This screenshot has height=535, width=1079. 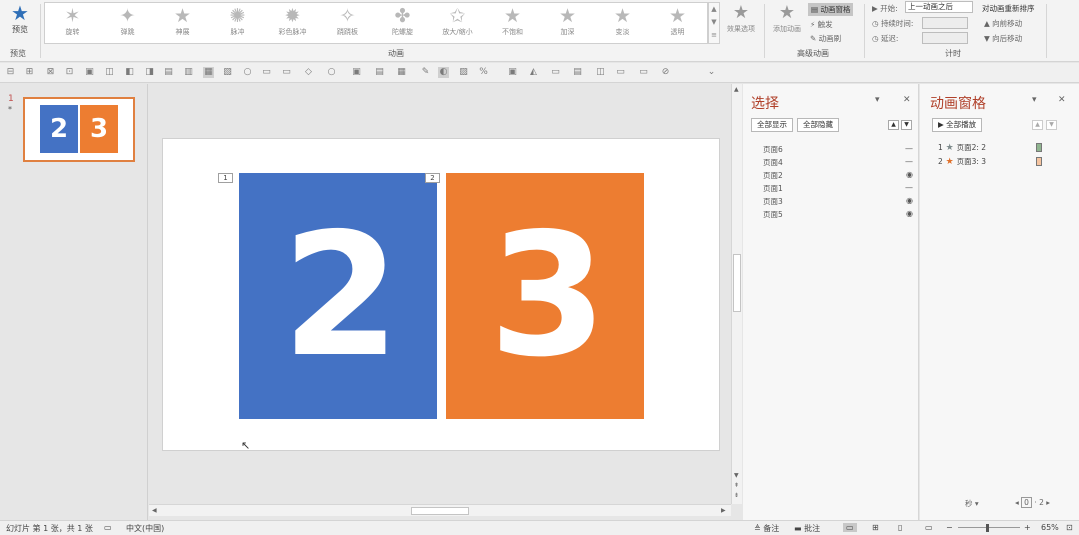 What do you see at coordinates (266, 72) in the screenshot?
I see `textbox-icon: ▭` at bounding box center [266, 72].